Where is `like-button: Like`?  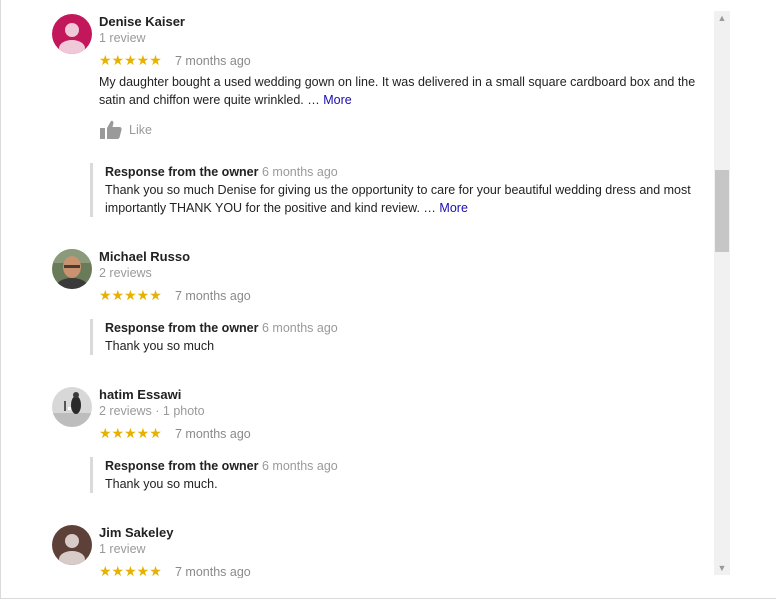
like-button: Like is located at coordinates (125, 130).